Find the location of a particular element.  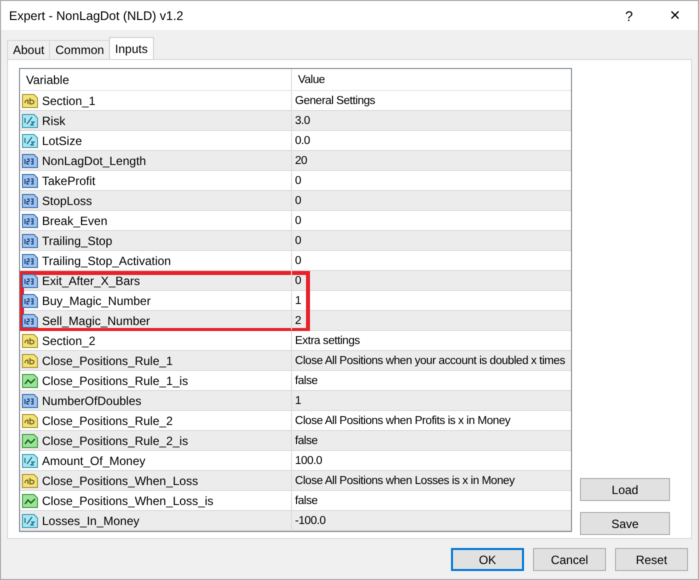

variable-value: 2 is located at coordinates (298, 320).